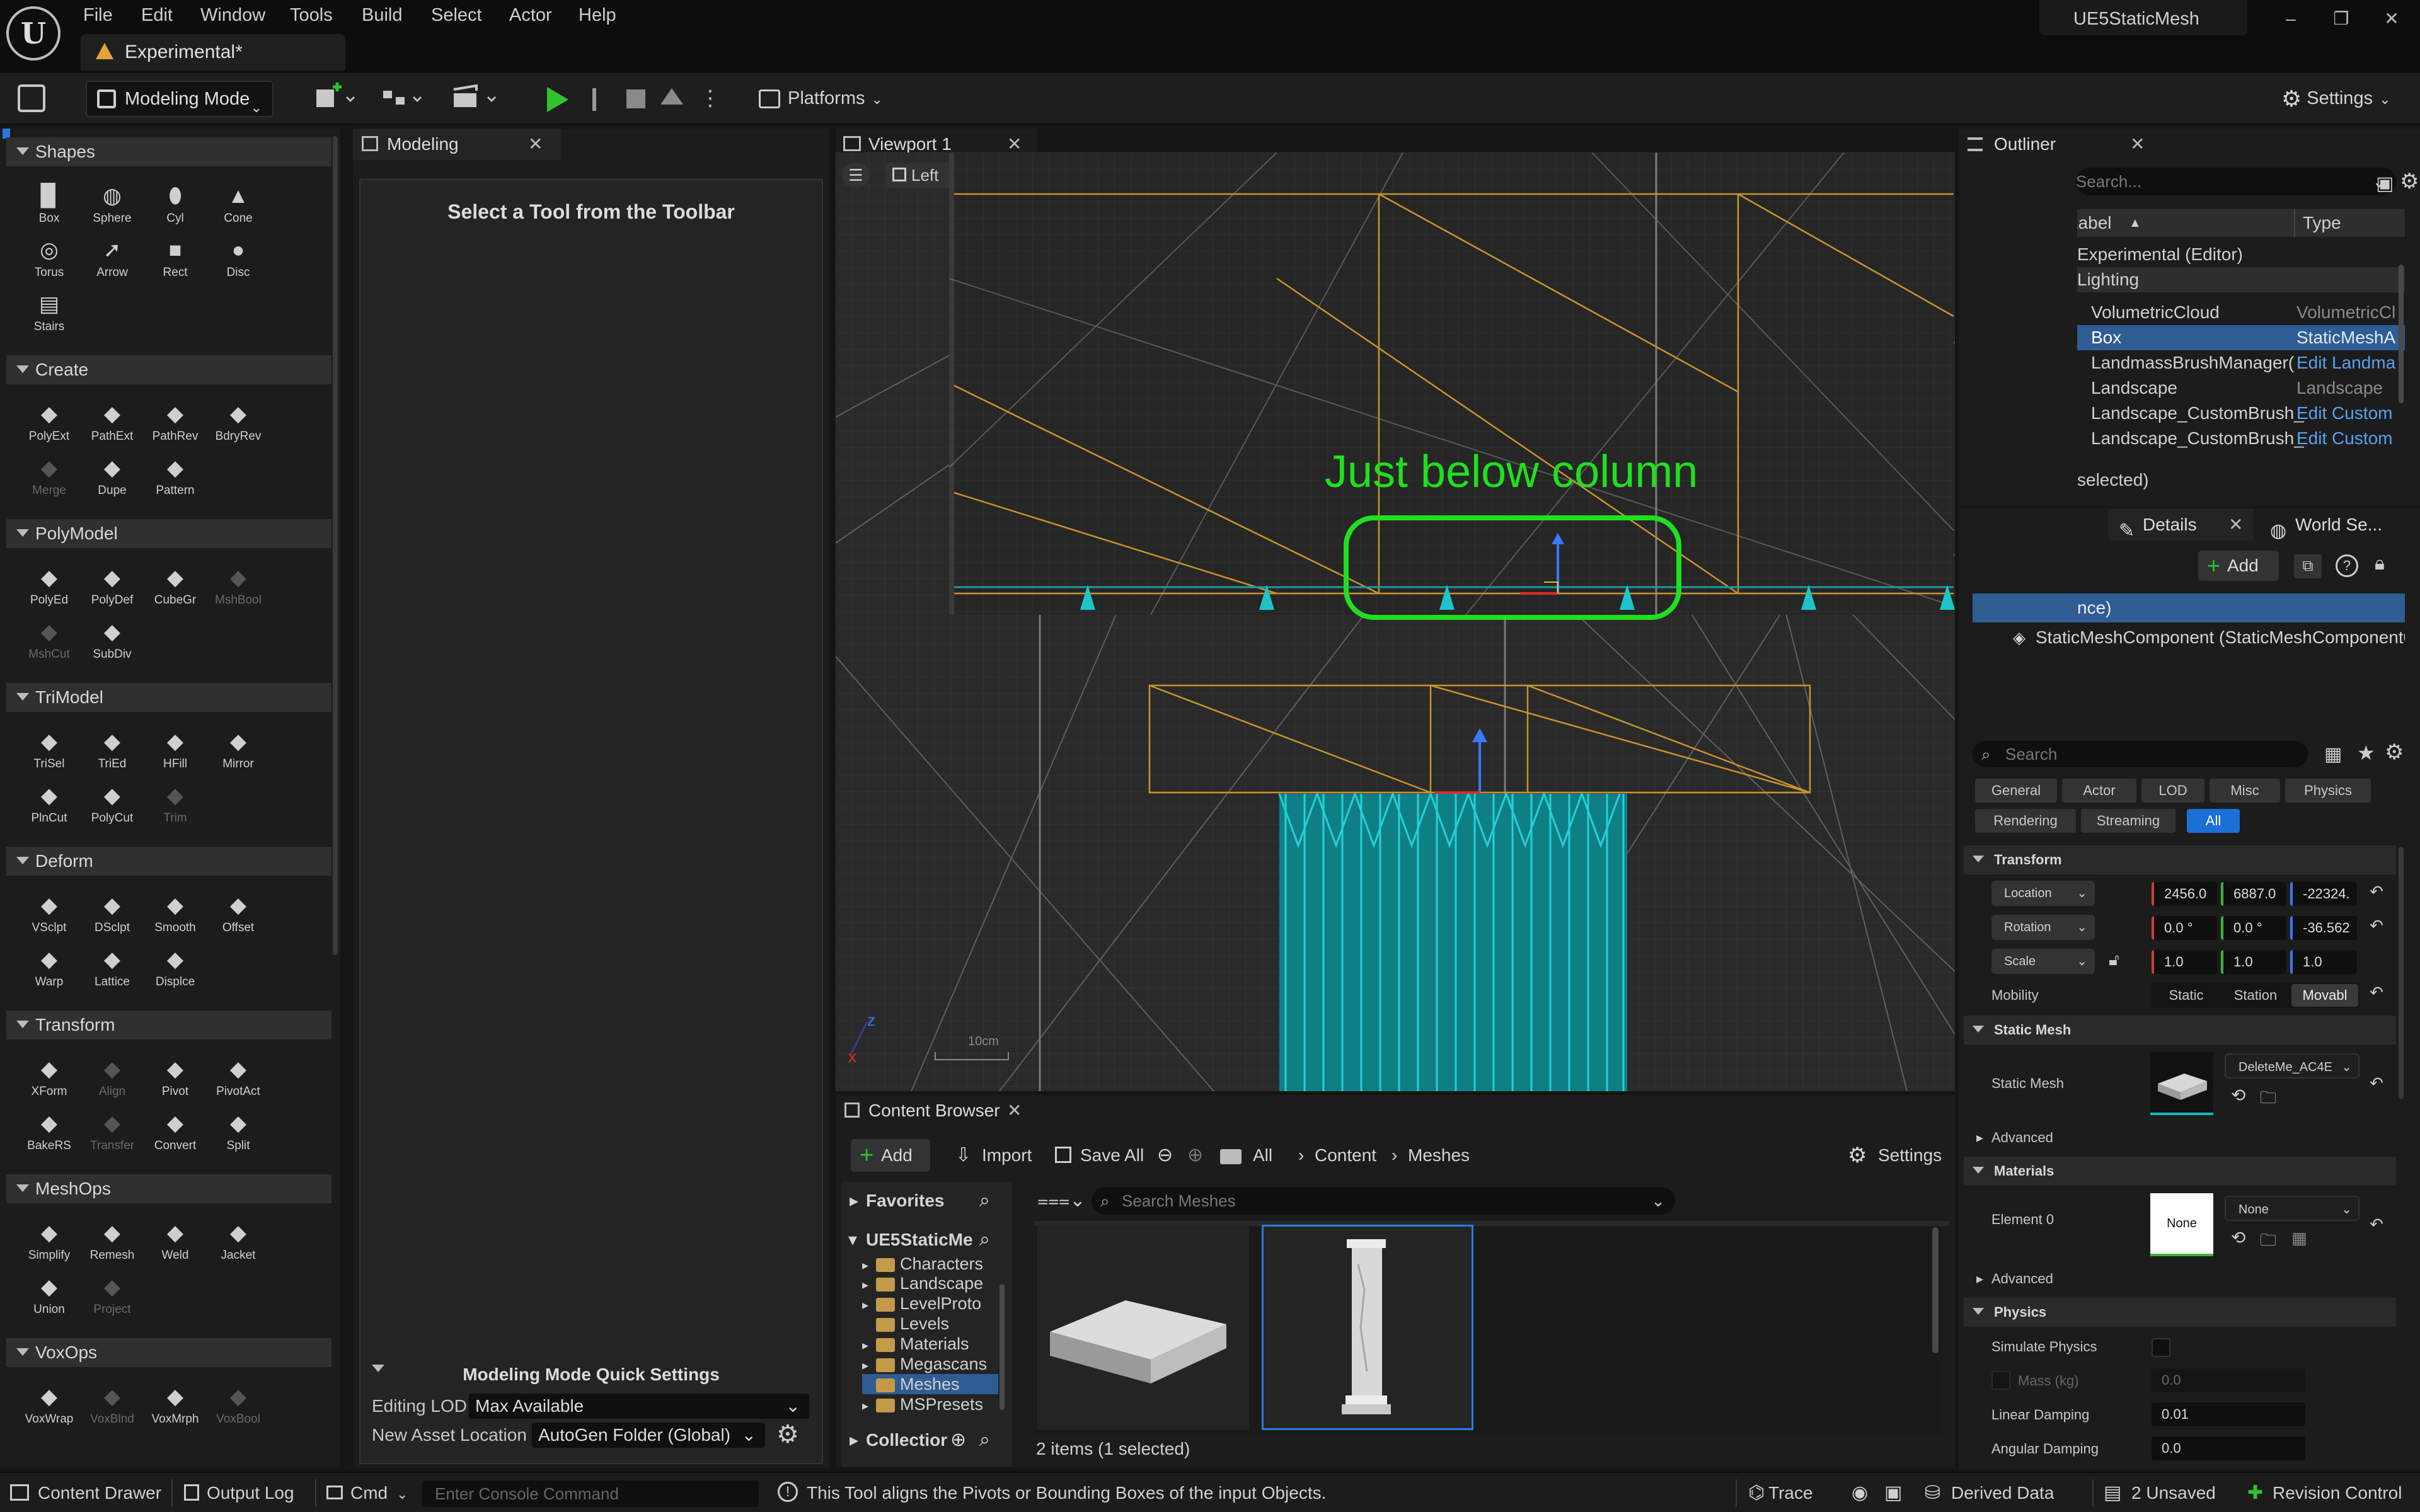 The image size is (2420, 1512). Describe the element at coordinates (2318, 223) in the screenshot. I see `col-type: Type` at that location.